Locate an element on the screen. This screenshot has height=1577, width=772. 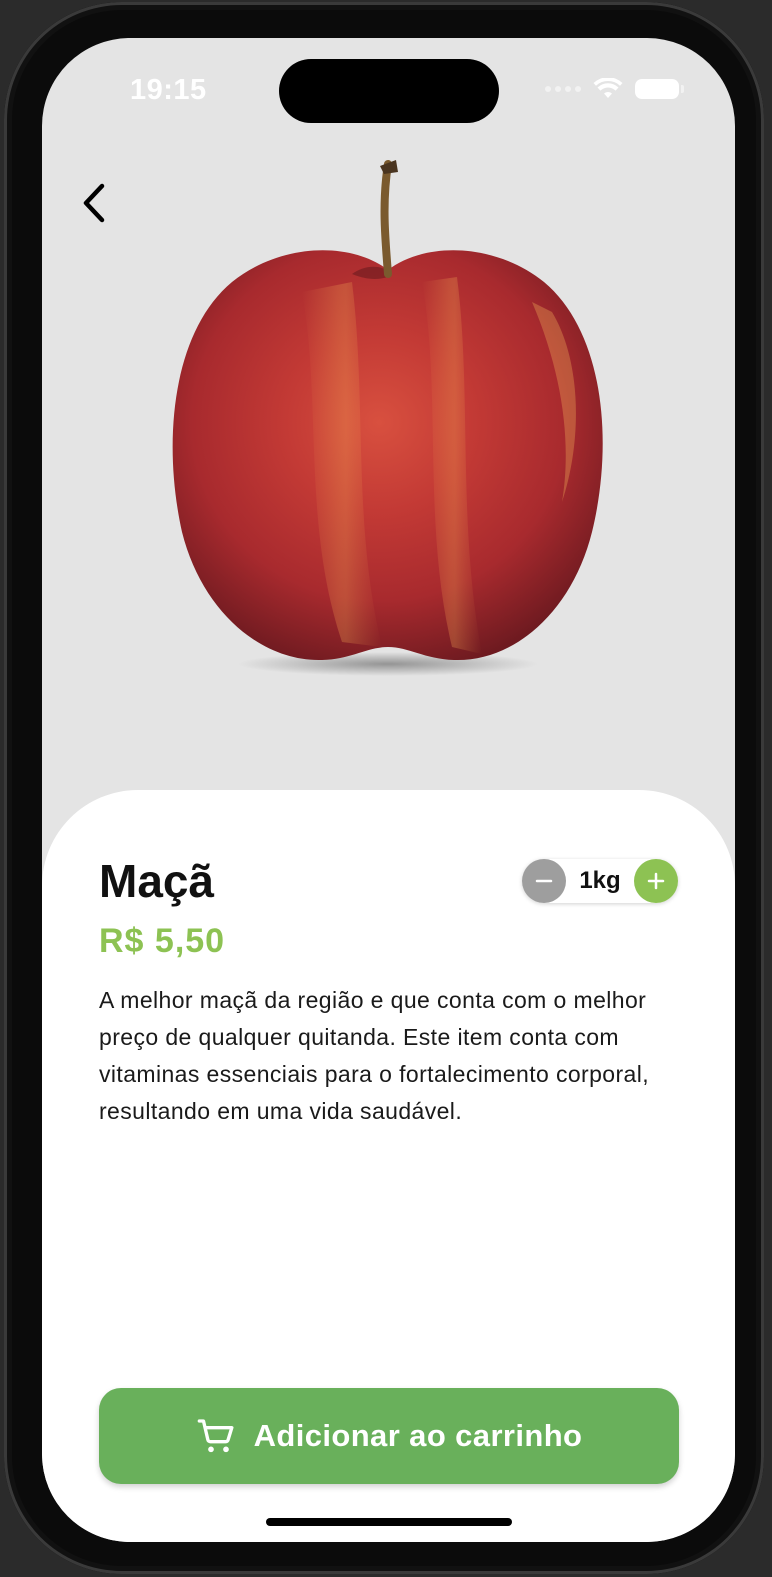
product-price: R$ 5,50 is located at coordinates (162, 941).